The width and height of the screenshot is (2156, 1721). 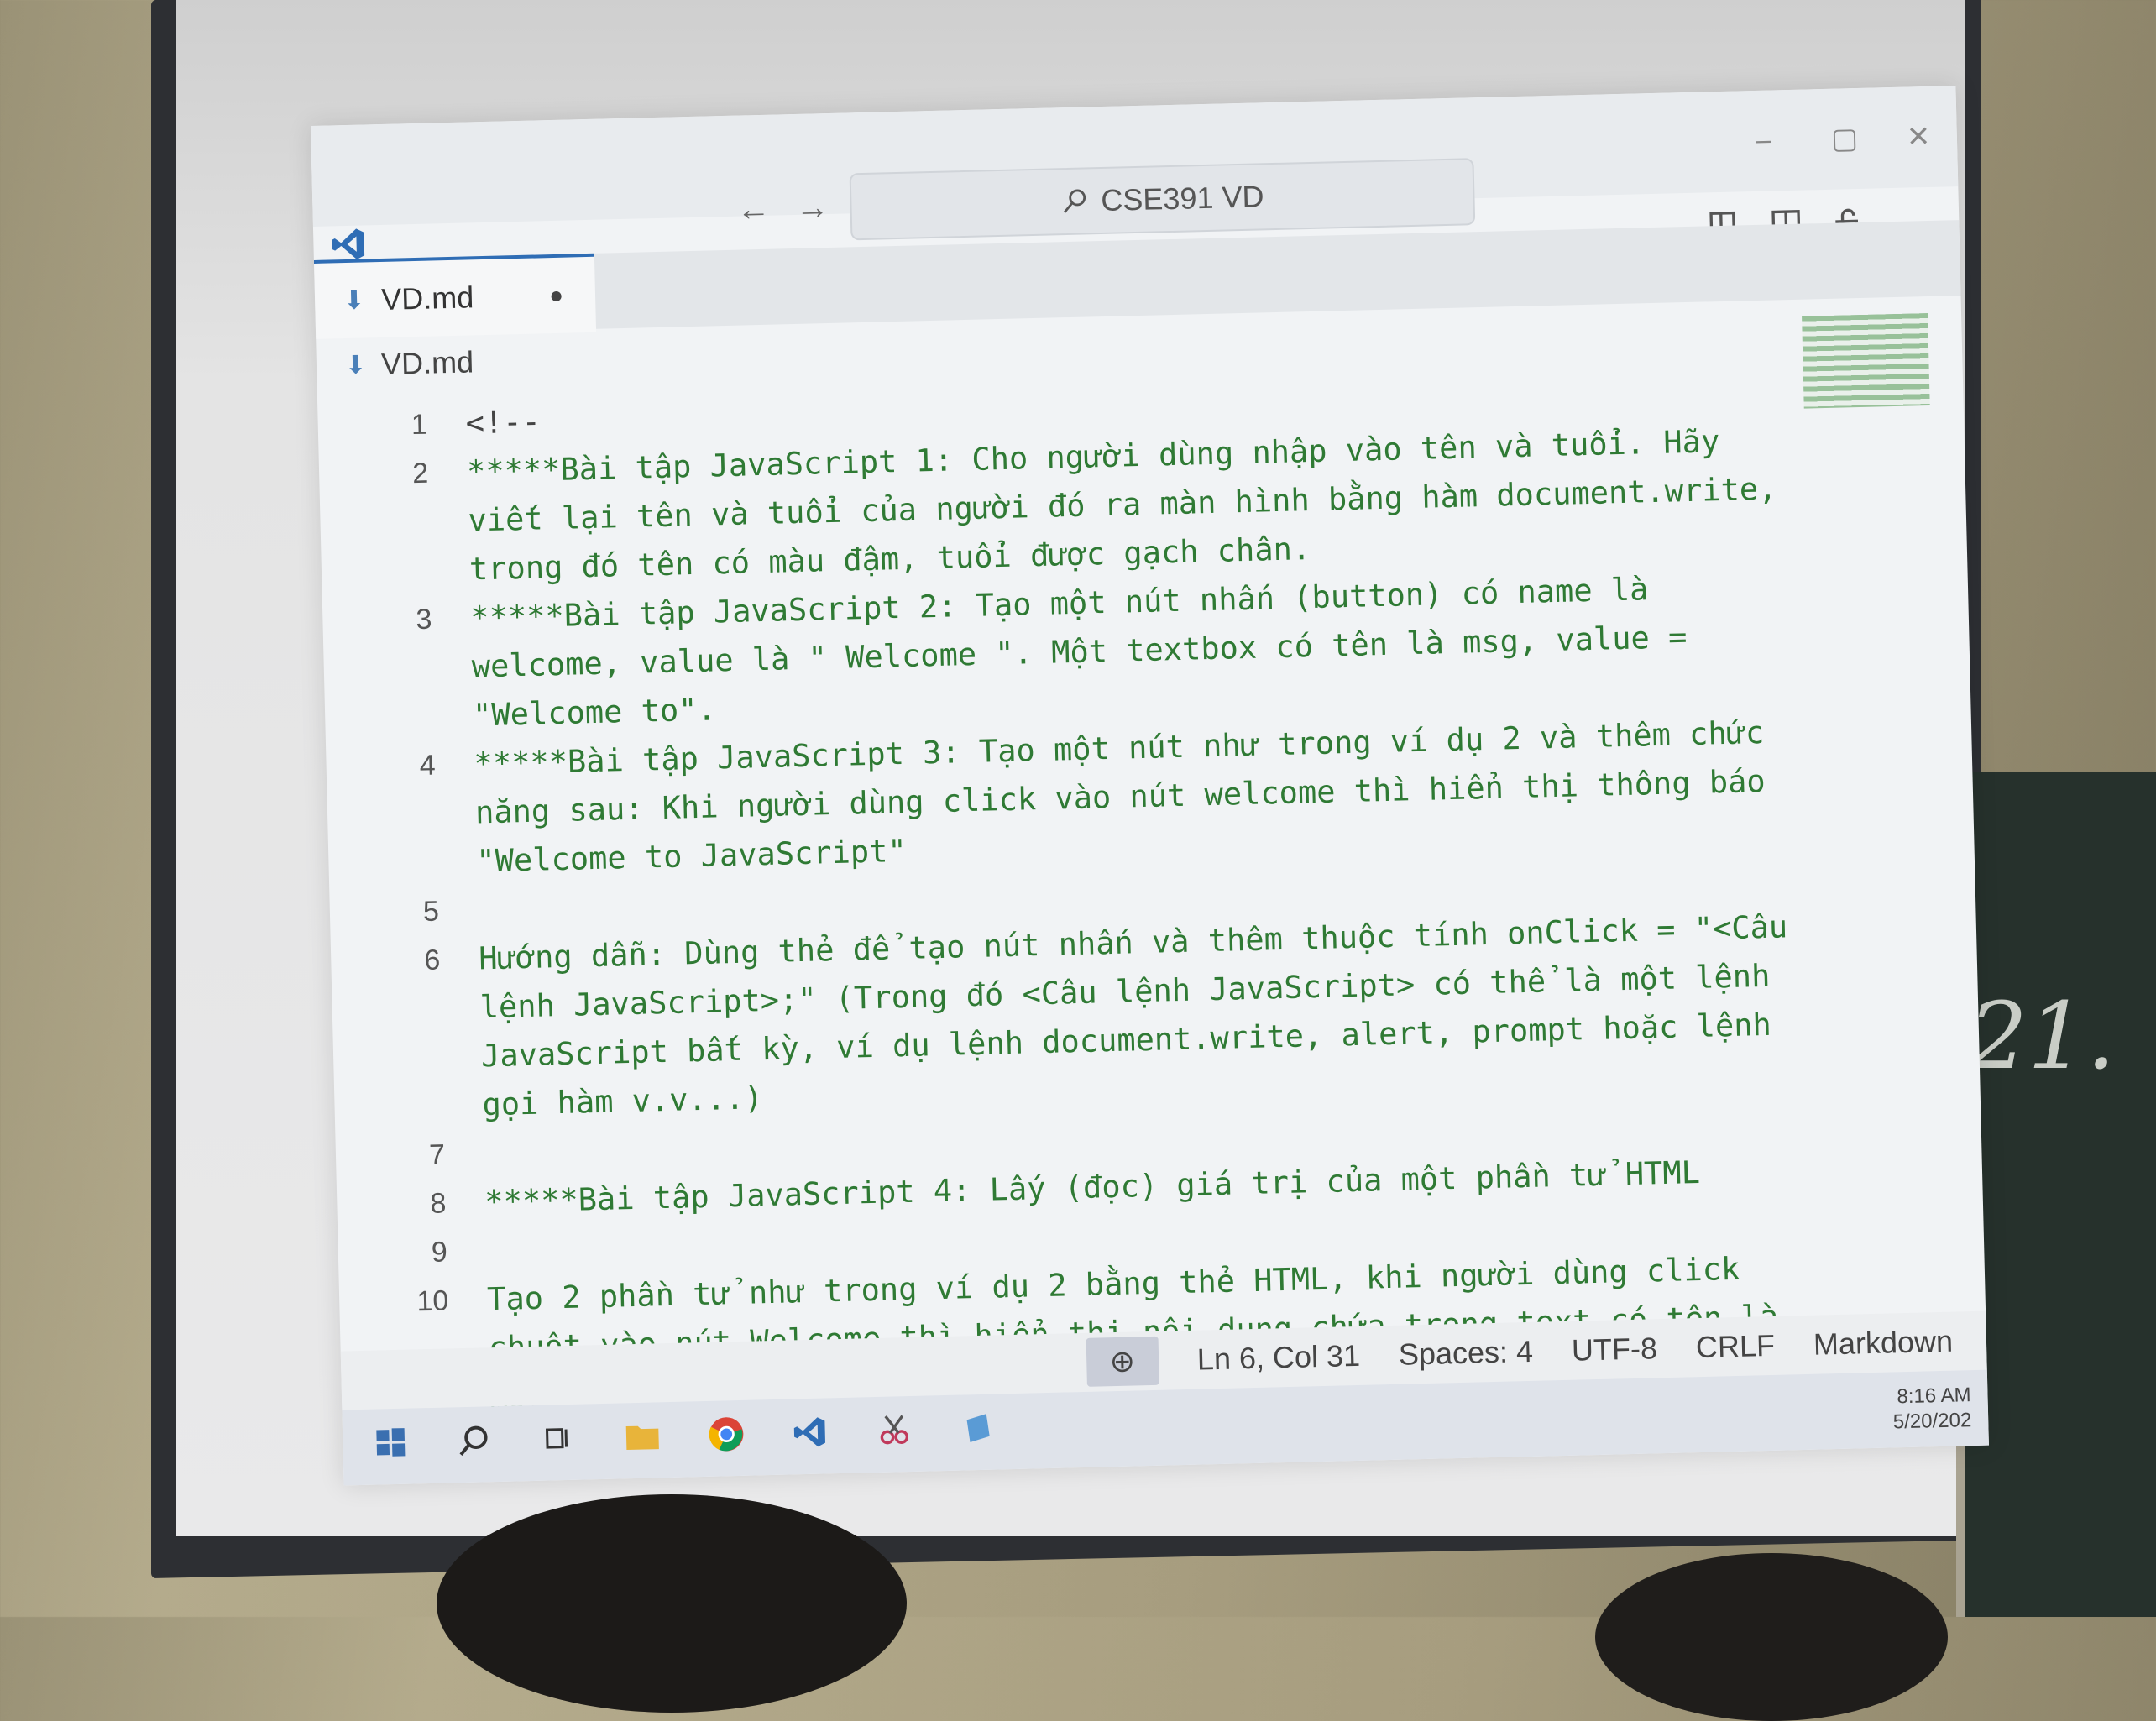 What do you see at coordinates (1932, 1421) in the screenshot?
I see `clock-date: 5/20/202` at bounding box center [1932, 1421].